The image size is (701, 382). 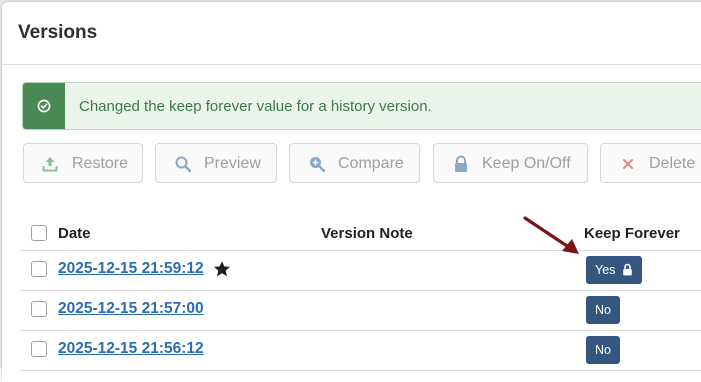 I want to click on check-circle-icon, so click(x=44, y=106).